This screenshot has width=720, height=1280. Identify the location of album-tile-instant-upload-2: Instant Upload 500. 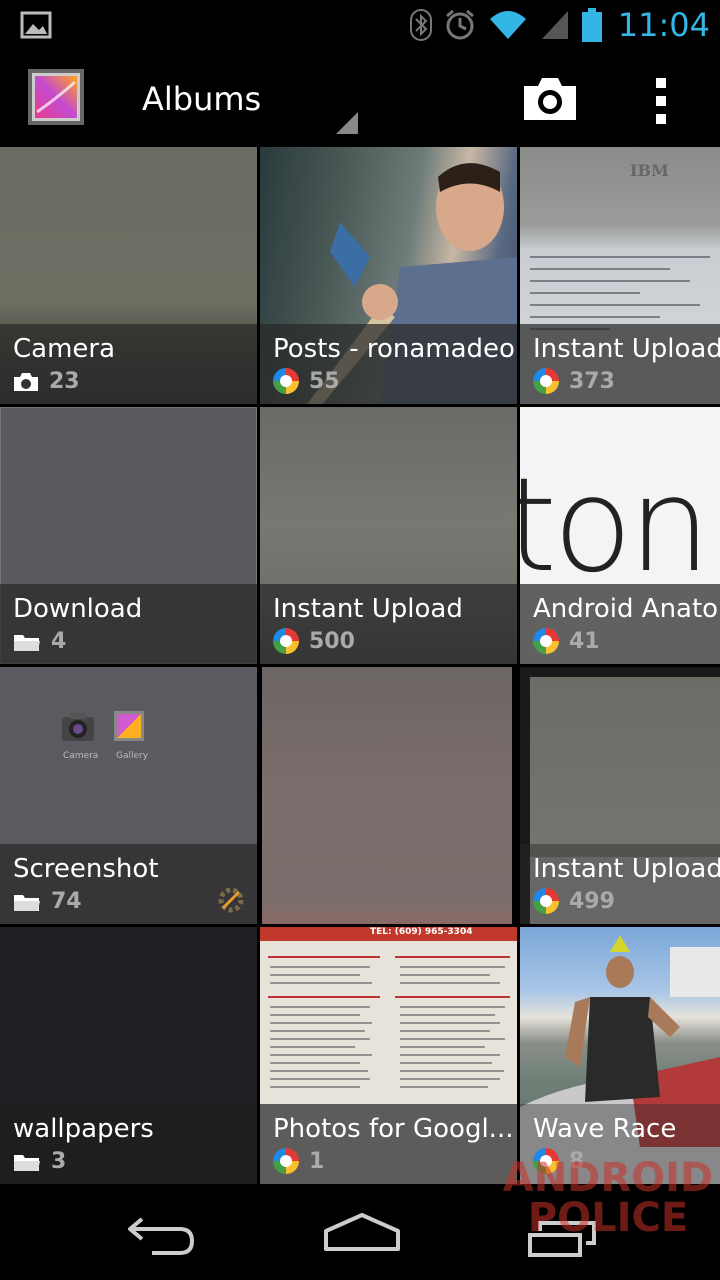
(388, 535).